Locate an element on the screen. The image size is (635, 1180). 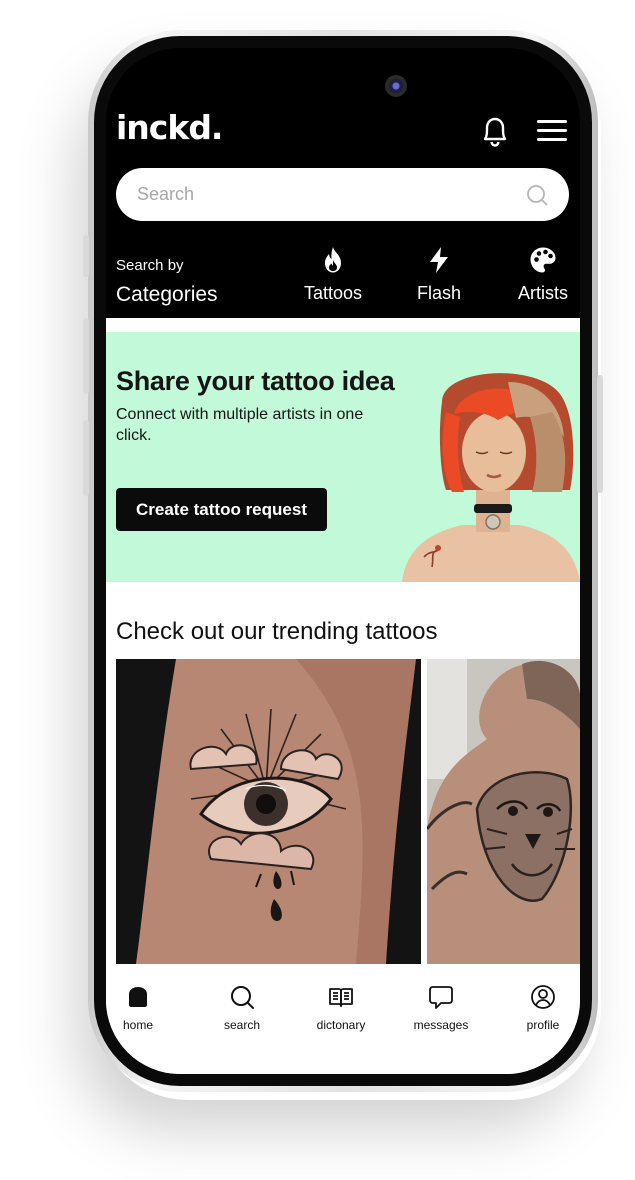
eye-tattoo-image is located at coordinates (268, 811).